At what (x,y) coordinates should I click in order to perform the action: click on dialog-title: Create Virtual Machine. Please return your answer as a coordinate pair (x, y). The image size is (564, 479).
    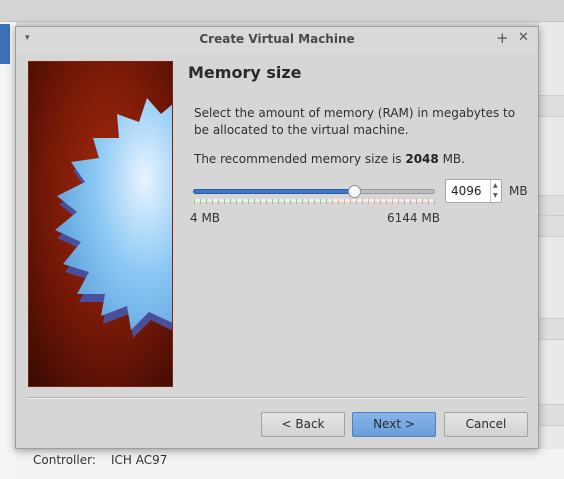
    Looking at the image, I should click on (277, 39).